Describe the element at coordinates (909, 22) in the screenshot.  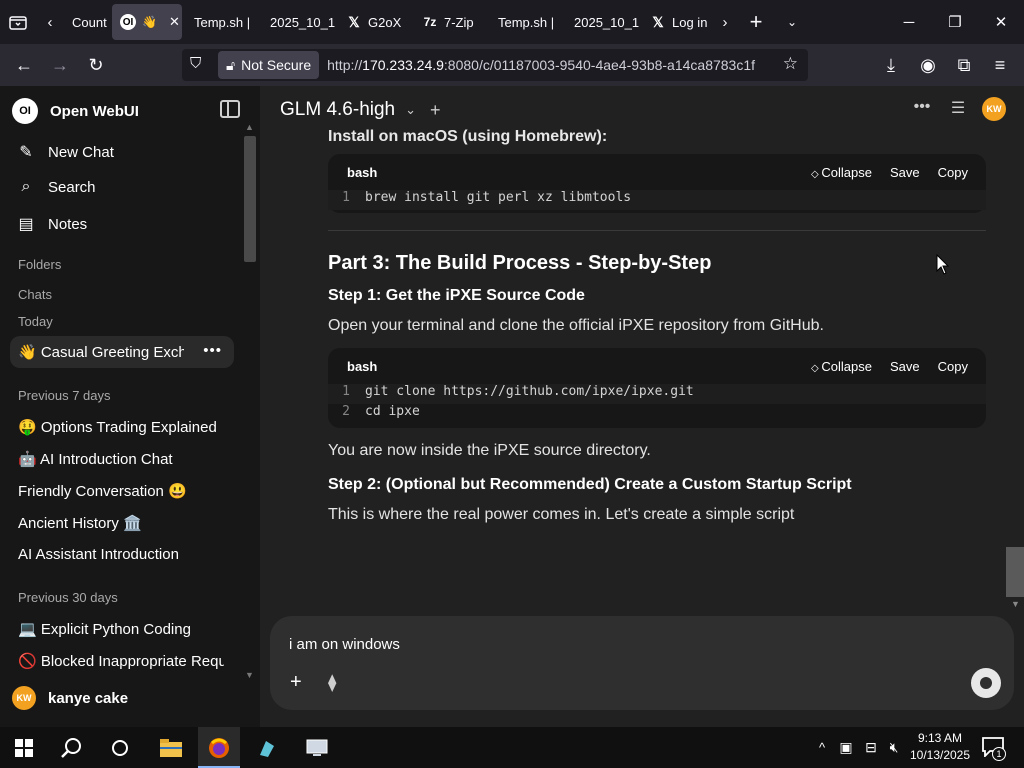
I see `minimize-icon: ─` at that location.